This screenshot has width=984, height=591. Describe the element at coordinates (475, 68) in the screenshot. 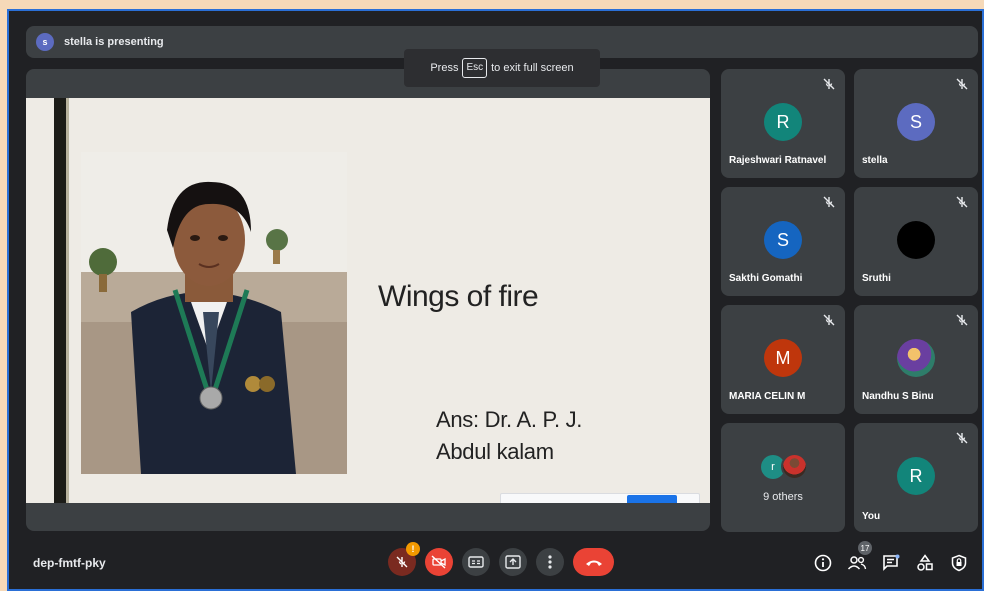

I see `esc-key: Esc` at that location.